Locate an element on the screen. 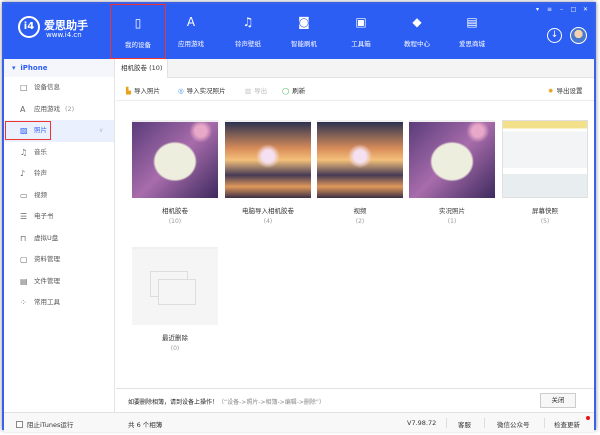  nav-label: 铃声壁纸 is located at coordinates (248, 44).